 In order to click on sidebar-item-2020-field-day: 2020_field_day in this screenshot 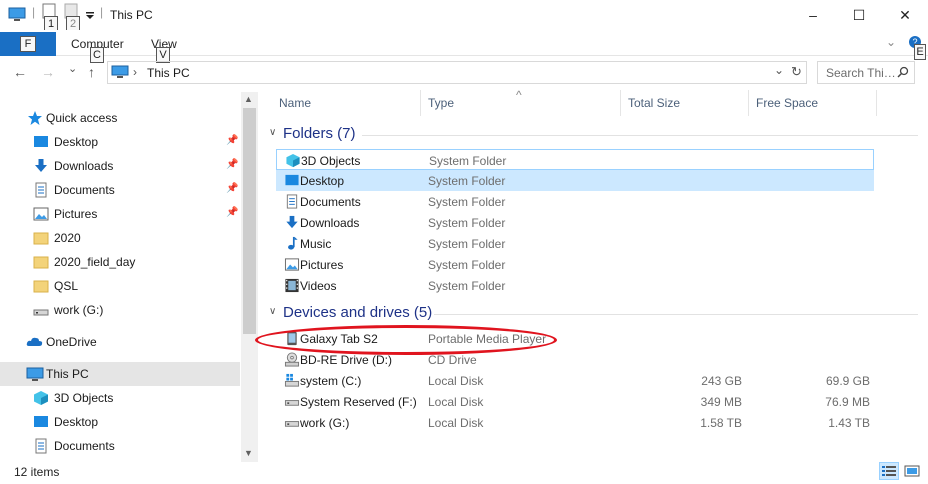, I will do `click(120, 262)`.